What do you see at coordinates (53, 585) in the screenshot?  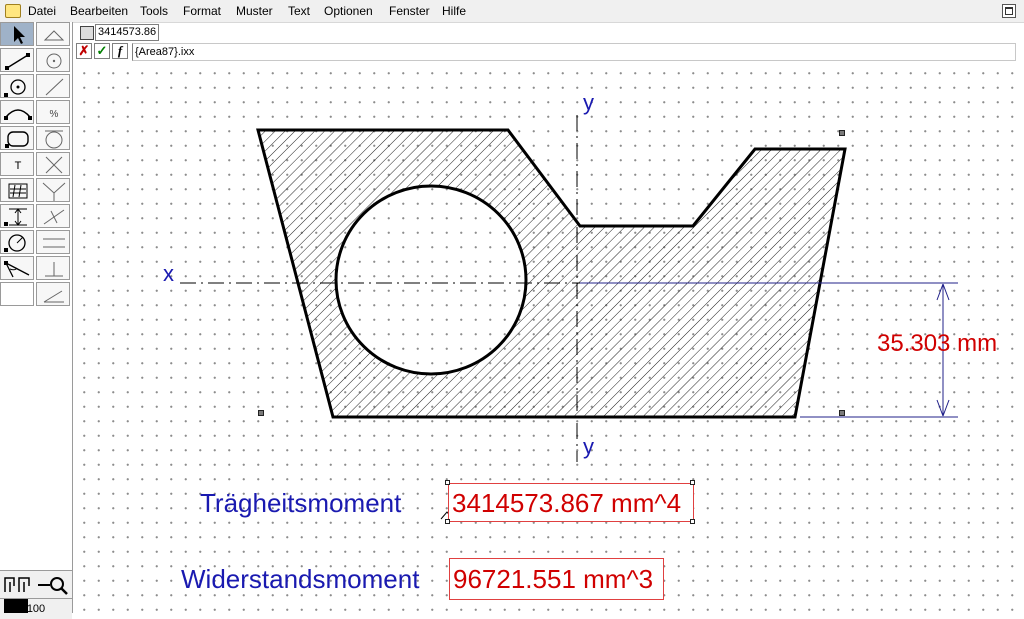 I see `zoom-magnifier-icon` at bounding box center [53, 585].